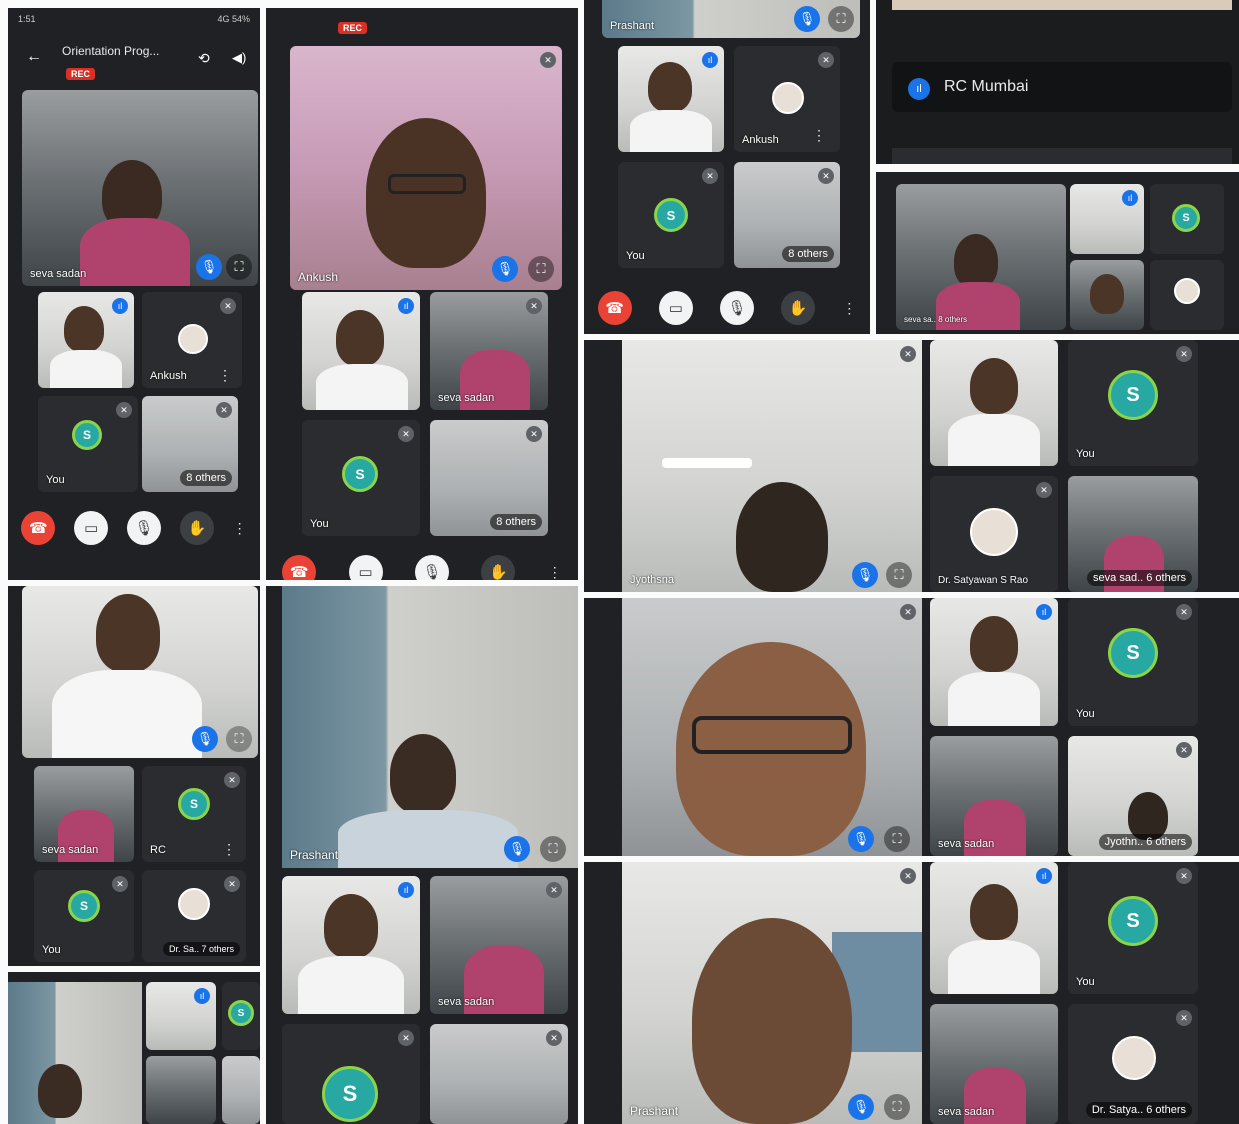 The width and height of the screenshot is (1239, 1124). Describe the element at coordinates (1133, 1064) in the screenshot. I see `overflow-tile: Dr. Satya.. 6 others ✕` at that location.